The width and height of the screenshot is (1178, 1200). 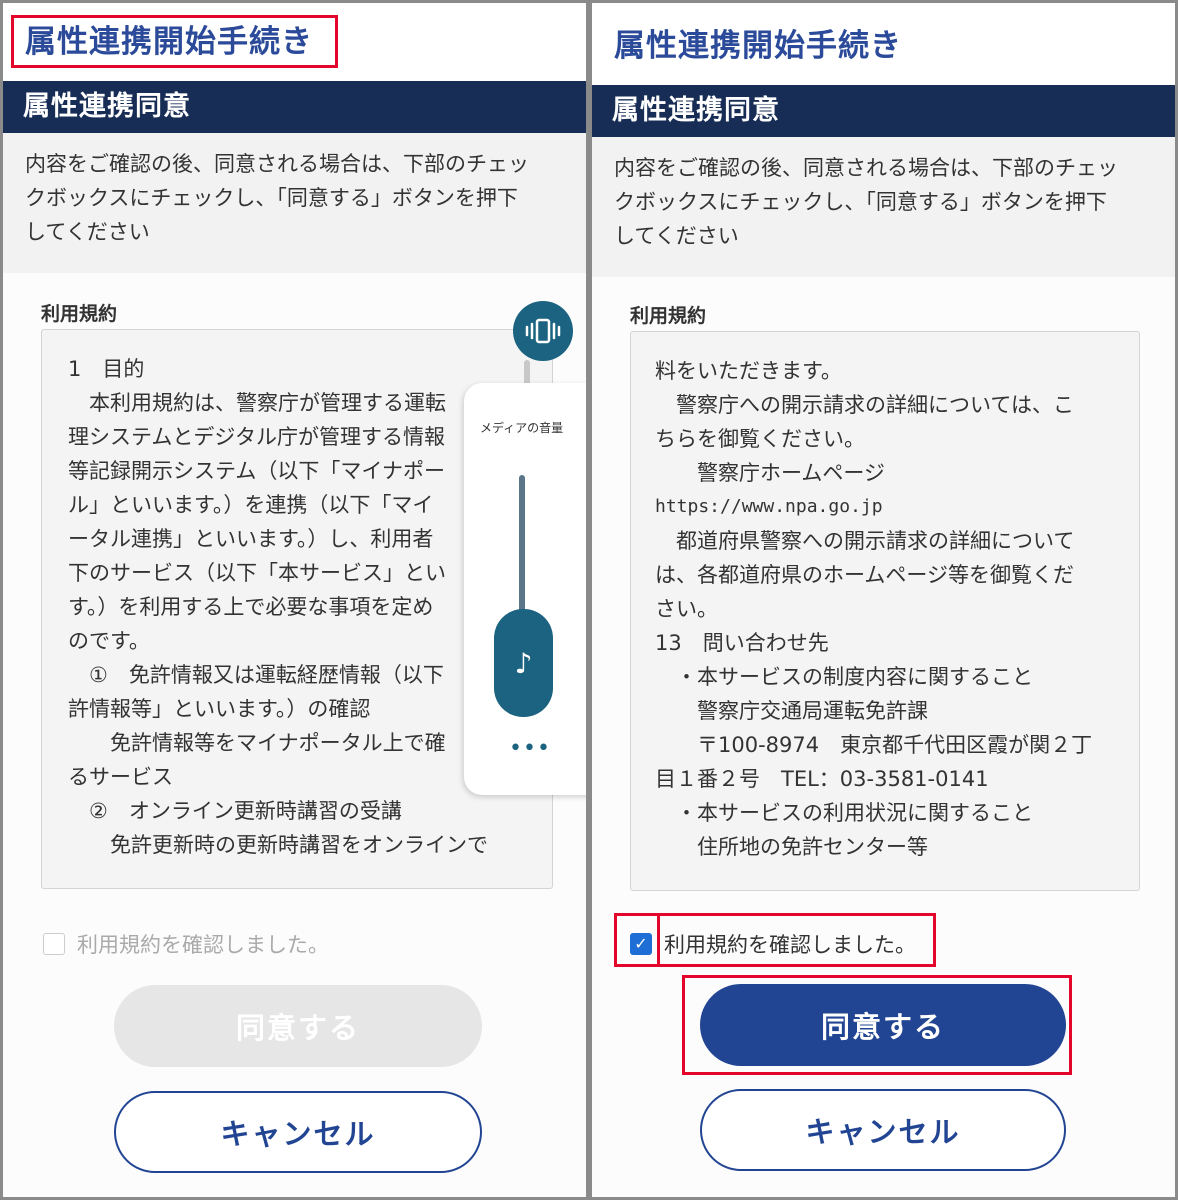 What do you see at coordinates (219, 709) in the screenshot?
I see `terms-line: 許情報等」といいます。）の確認` at bounding box center [219, 709].